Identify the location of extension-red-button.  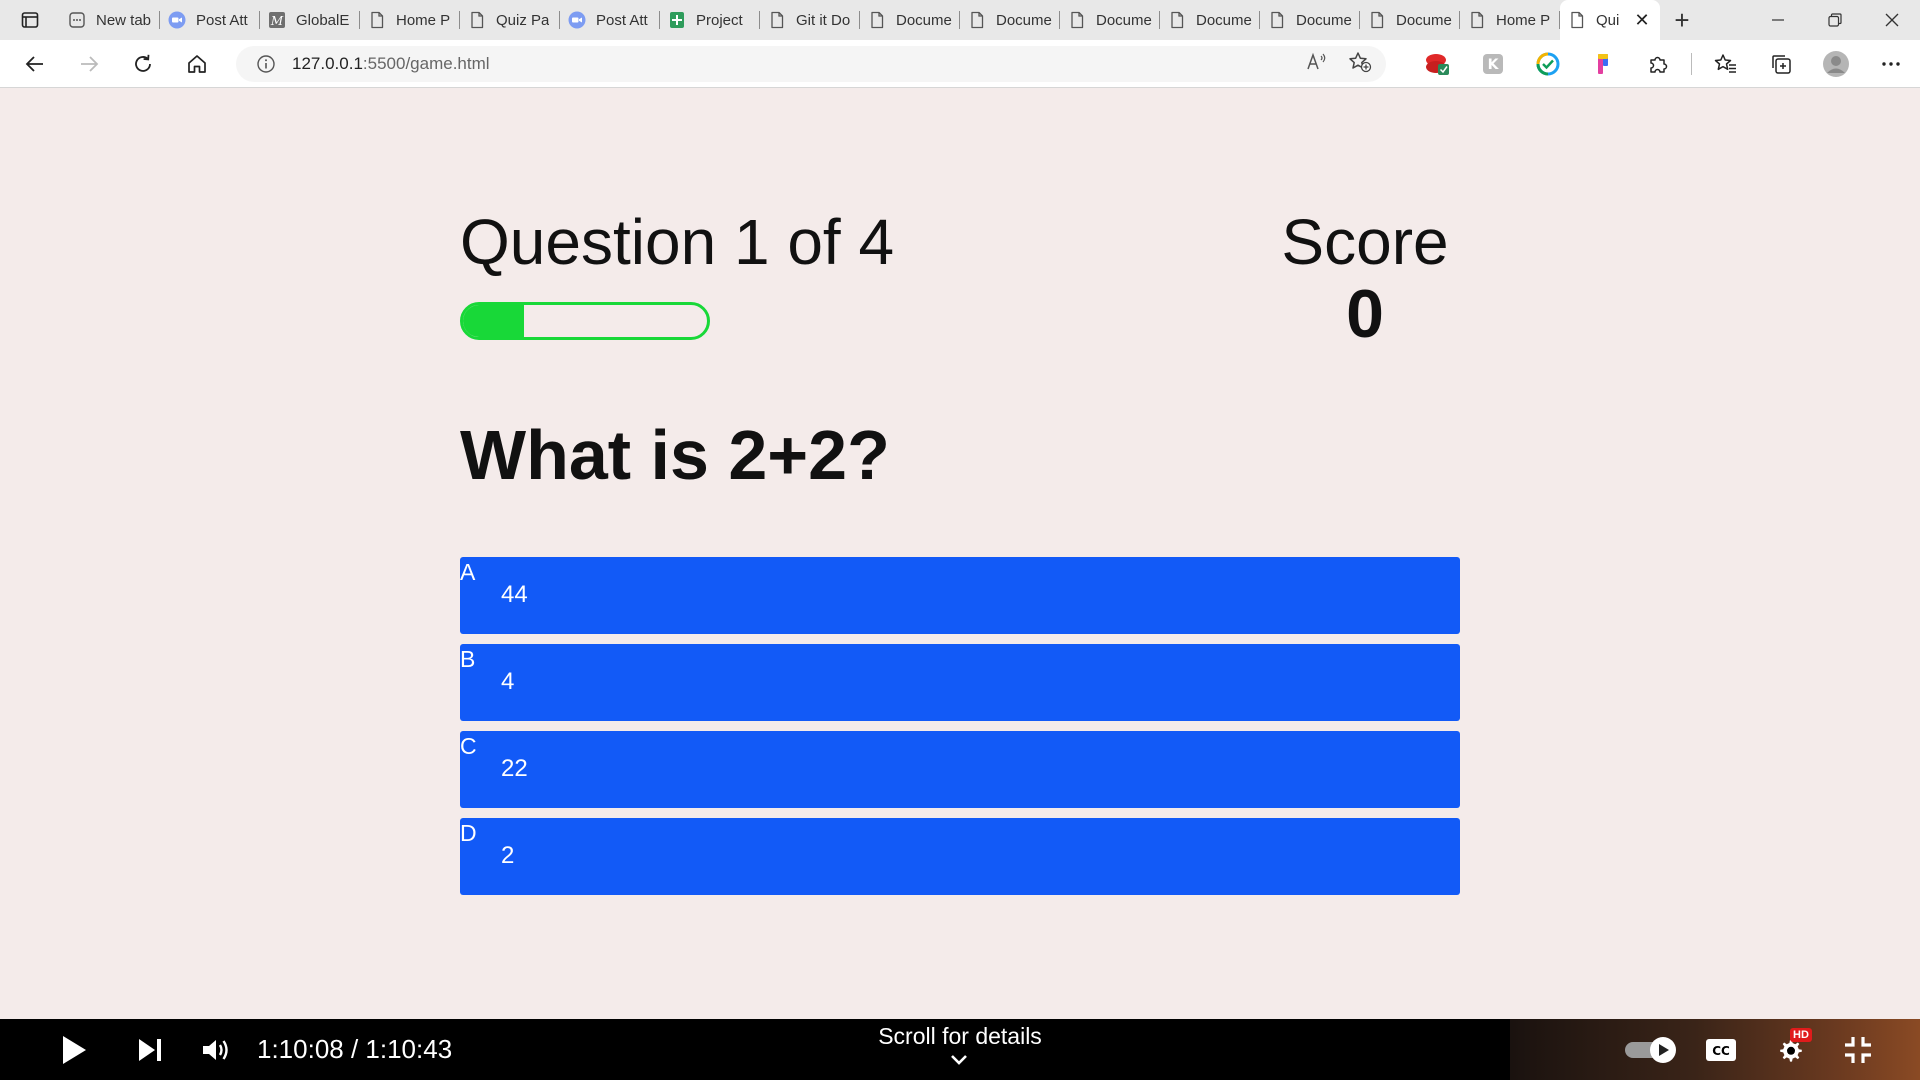
(1437, 64).